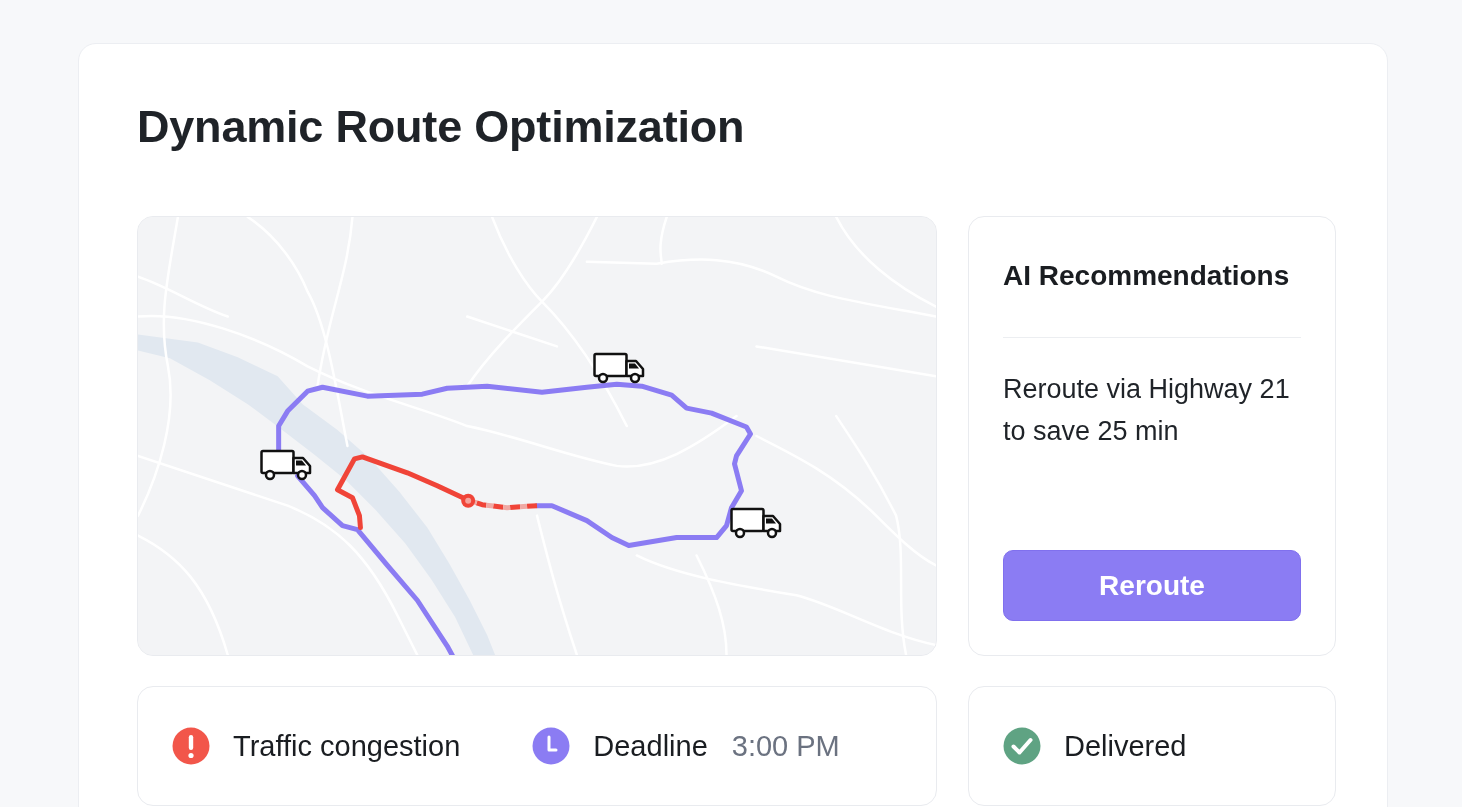  I want to click on check-icon, so click(1022, 746).